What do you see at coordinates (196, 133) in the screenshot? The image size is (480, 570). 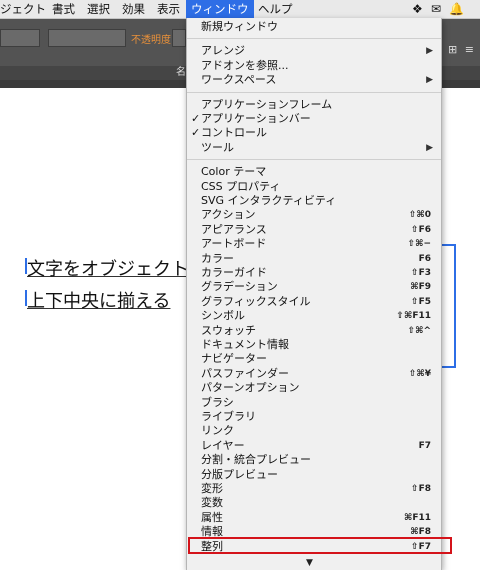 I see `checkmark-icon: ✓` at bounding box center [196, 133].